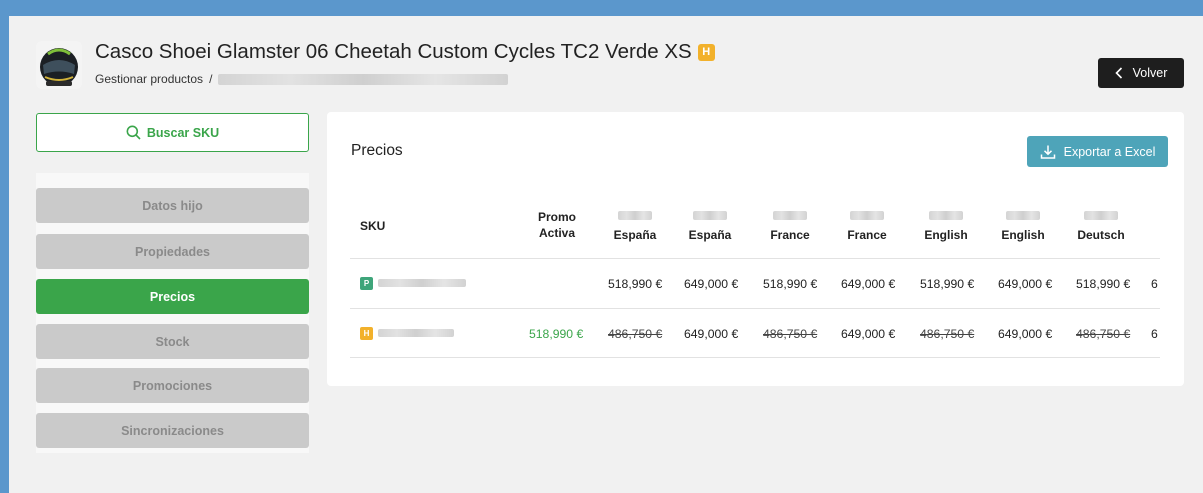 The height and width of the screenshot is (493, 1203). I want to click on search-sku-button: Buscar SKU, so click(172, 132).